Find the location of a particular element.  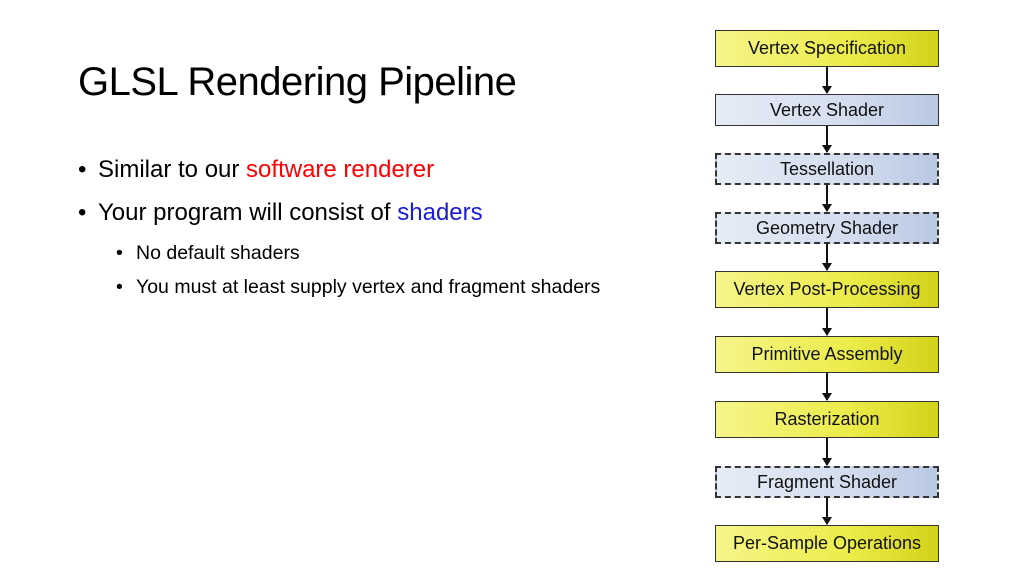

stage-fragment-shader: Fragment Shader is located at coordinates (827, 482).